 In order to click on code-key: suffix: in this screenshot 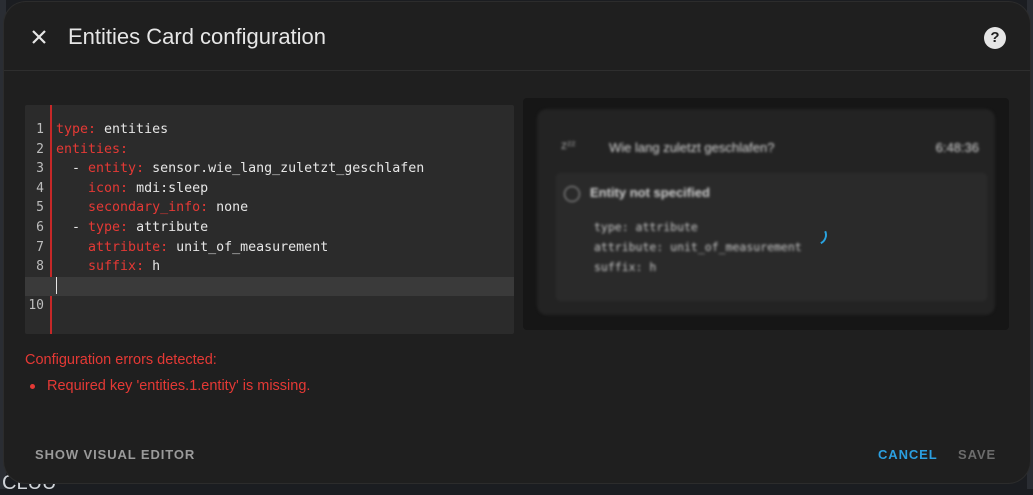, I will do `click(116, 267)`.